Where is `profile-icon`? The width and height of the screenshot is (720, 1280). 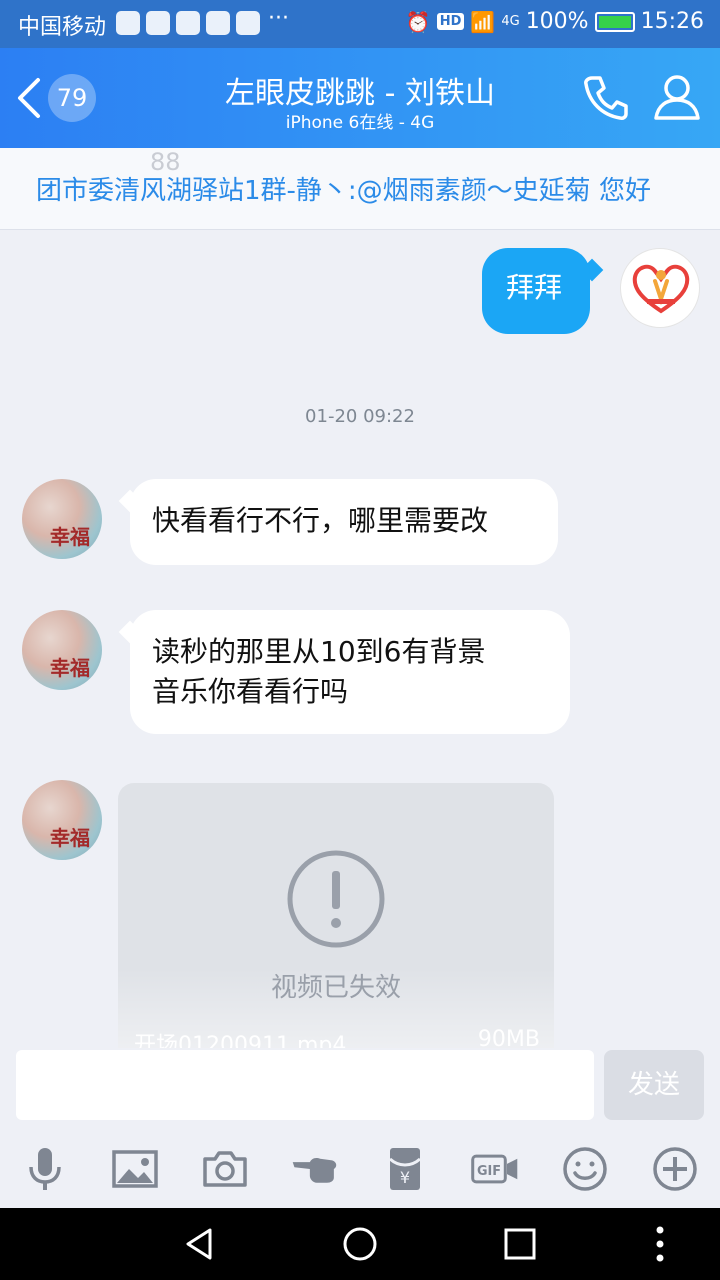 profile-icon is located at coordinates (677, 97).